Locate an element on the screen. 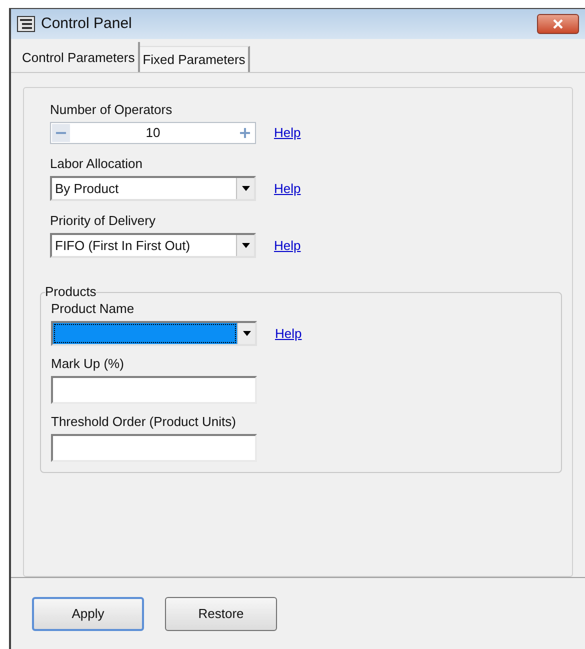 The width and height of the screenshot is (585, 649). close-button is located at coordinates (558, 24).